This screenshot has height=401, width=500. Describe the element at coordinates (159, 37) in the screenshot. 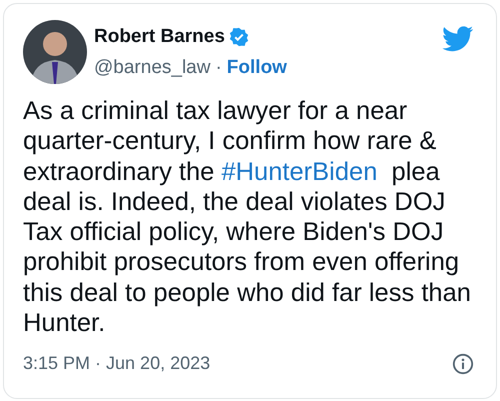

I see `author-name: Robert Barnes` at that location.